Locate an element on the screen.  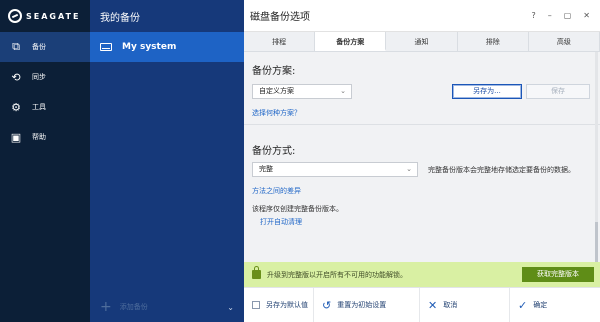
cancel-label: 取消 is located at coordinates (450, 305).